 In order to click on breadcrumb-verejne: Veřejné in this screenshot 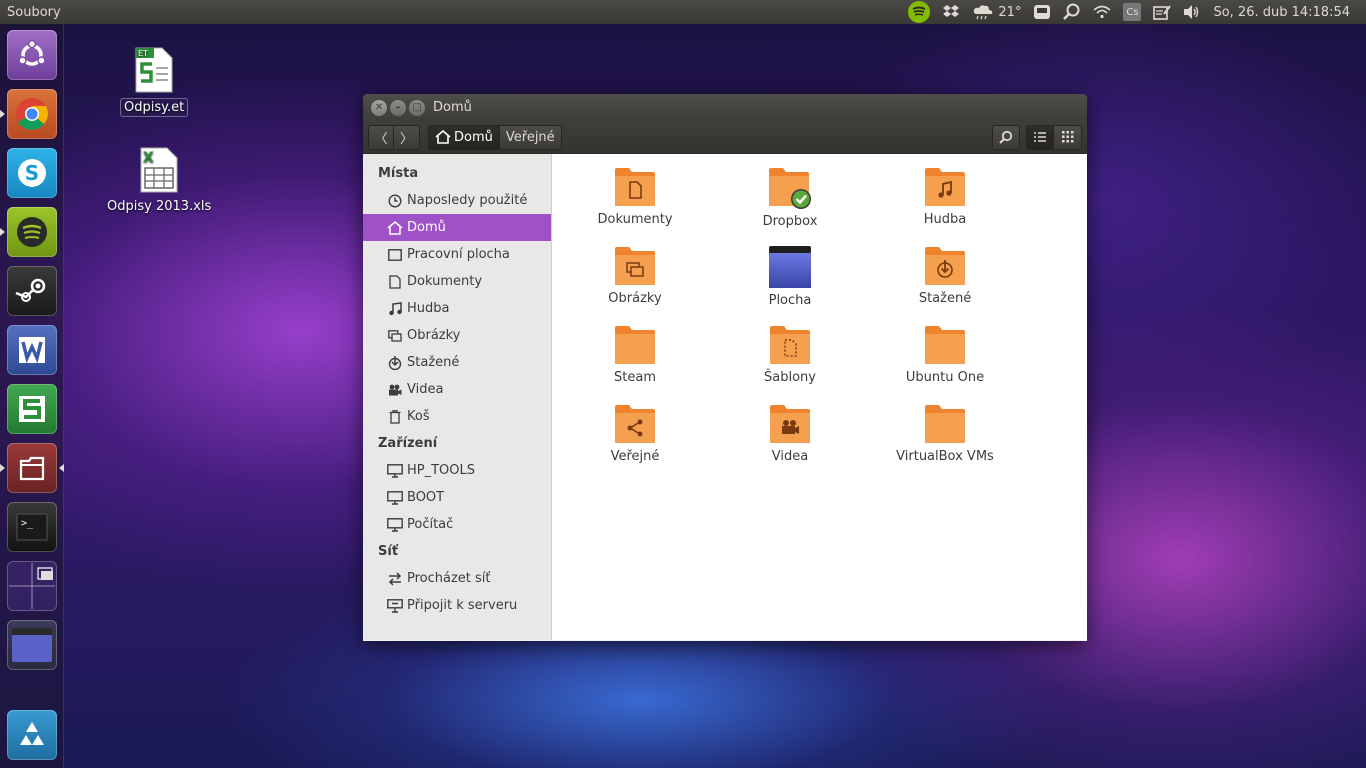, I will do `click(530, 137)`.